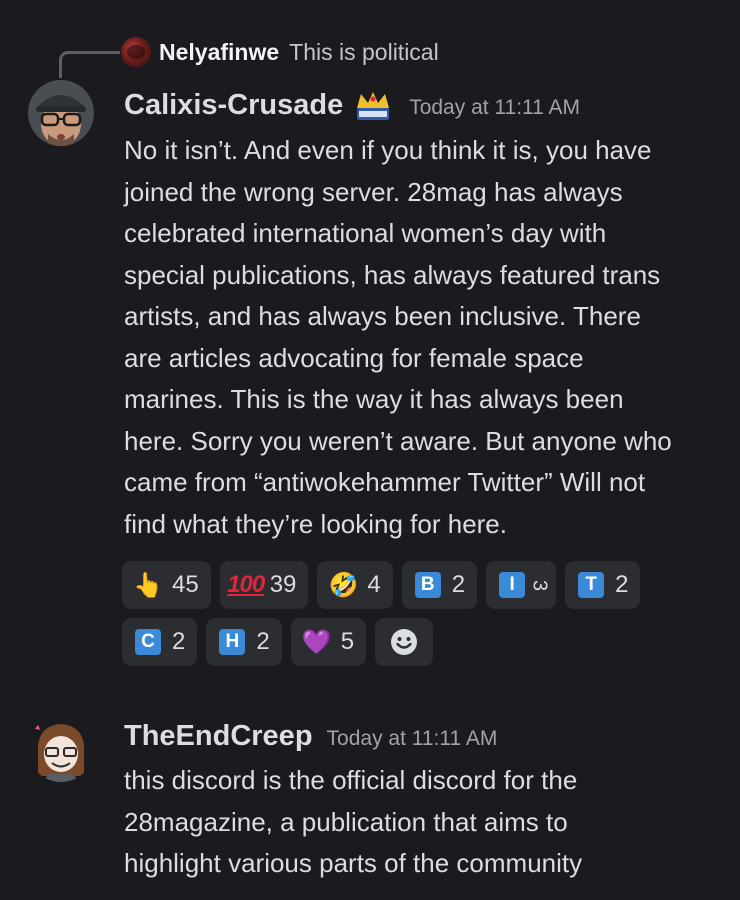  What do you see at coordinates (233, 105) in the screenshot?
I see `author-name: Calixis-Crusade` at bounding box center [233, 105].